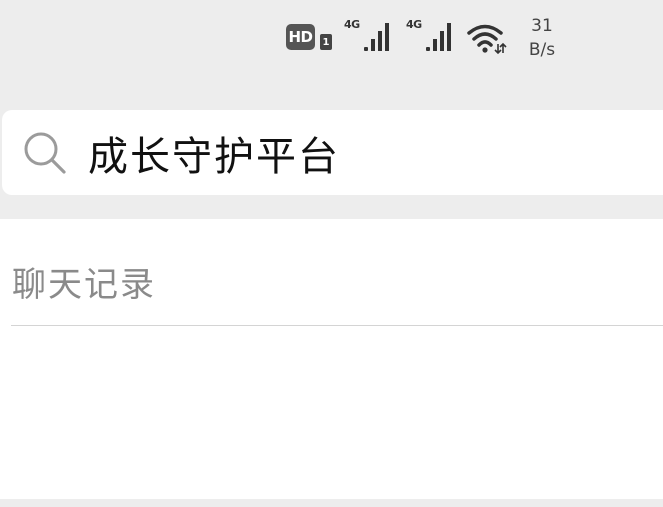 Image resolution: width=663 pixels, height=507 pixels. I want to click on divider, so click(337, 325).